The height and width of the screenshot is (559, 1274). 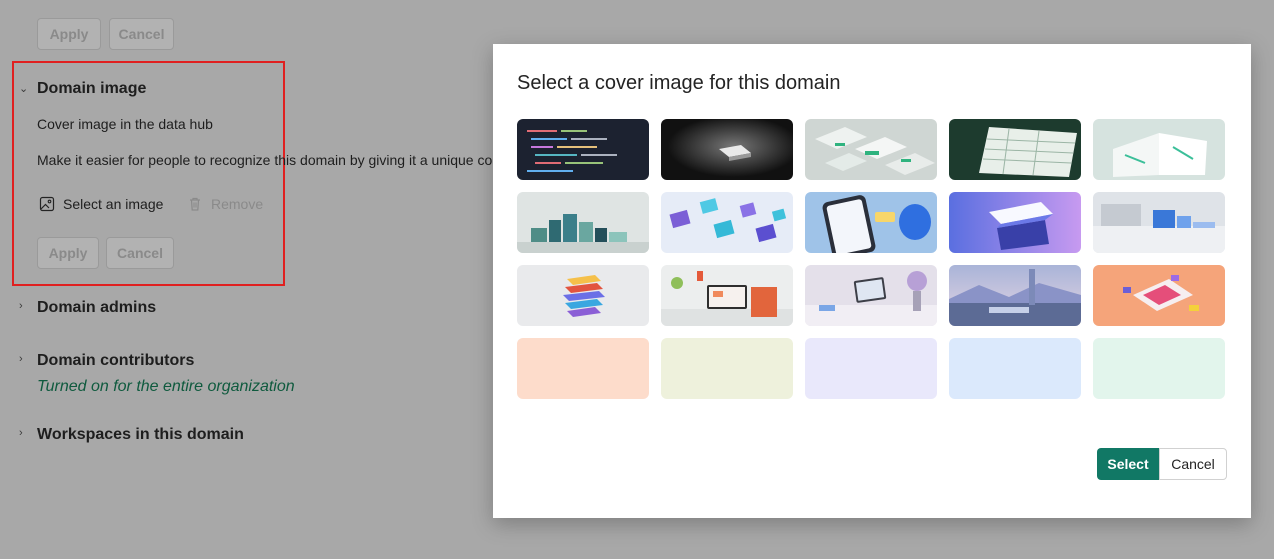 What do you see at coordinates (871, 222) in the screenshot?
I see `cover-tile-phone-app` at bounding box center [871, 222].